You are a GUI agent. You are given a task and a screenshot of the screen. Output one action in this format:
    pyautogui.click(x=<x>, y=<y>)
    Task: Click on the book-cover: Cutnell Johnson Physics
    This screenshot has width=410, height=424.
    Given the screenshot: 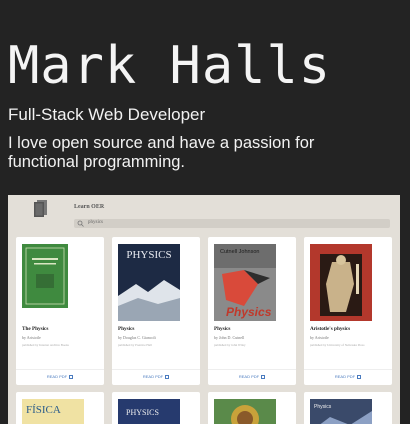 What is the action you would take?
    pyautogui.click(x=245, y=282)
    